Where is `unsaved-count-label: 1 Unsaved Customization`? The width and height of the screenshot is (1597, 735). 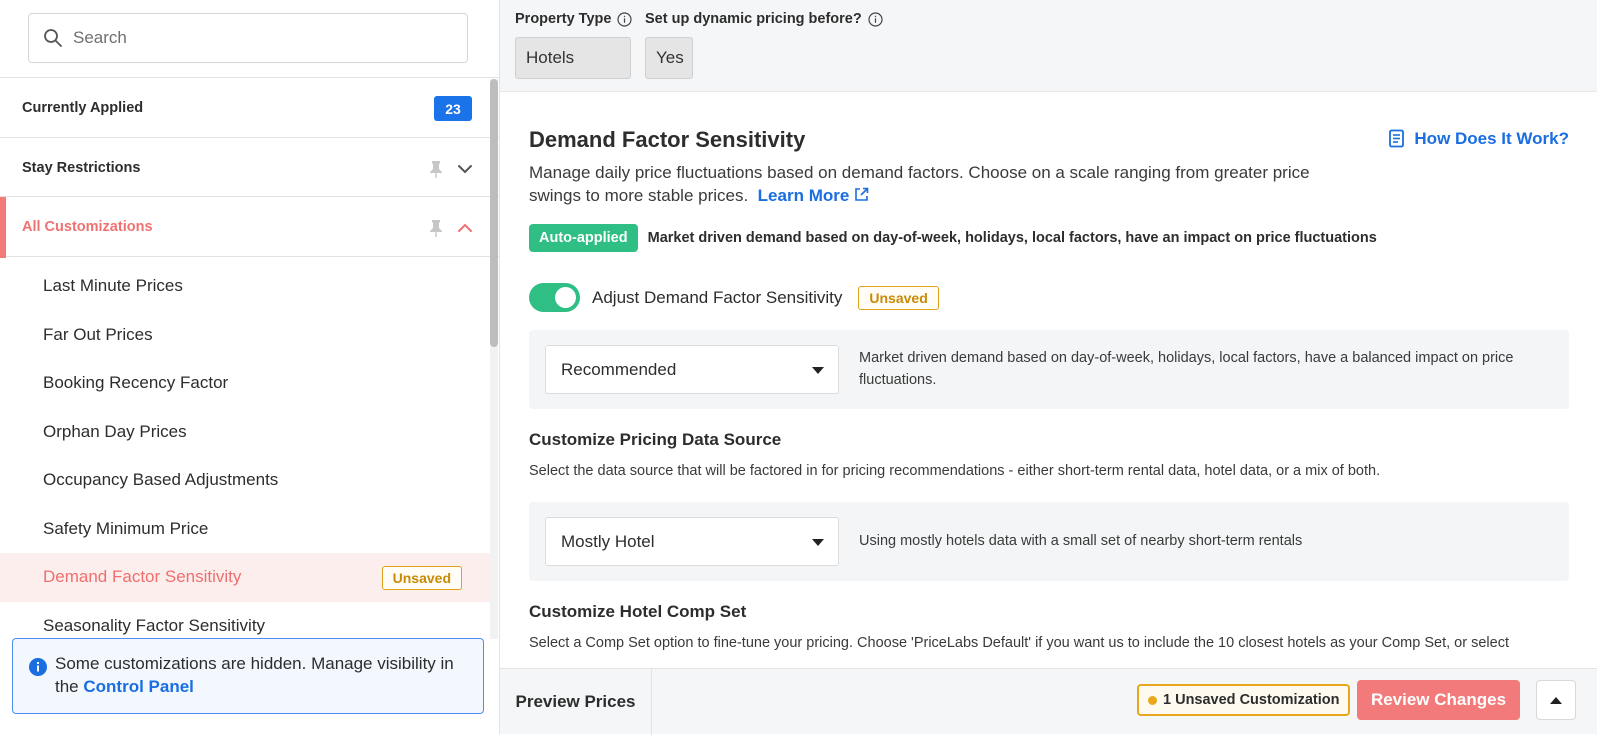
unsaved-count-label: 1 Unsaved Customization is located at coordinates (1251, 700).